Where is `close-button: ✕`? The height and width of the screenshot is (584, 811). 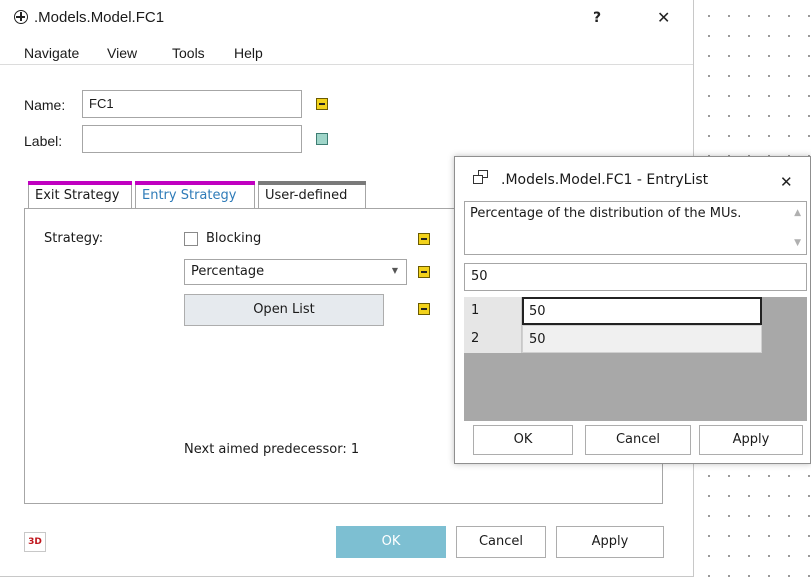
close-button: ✕ is located at coordinates (663, 17).